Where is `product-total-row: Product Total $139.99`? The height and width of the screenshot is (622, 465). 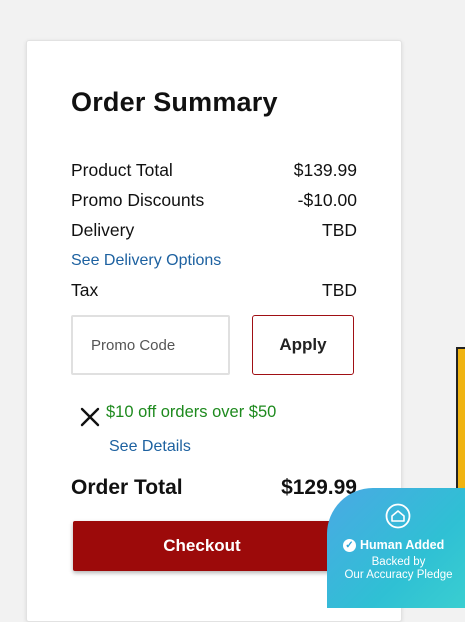 product-total-row: Product Total $139.99 is located at coordinates (214, 170).